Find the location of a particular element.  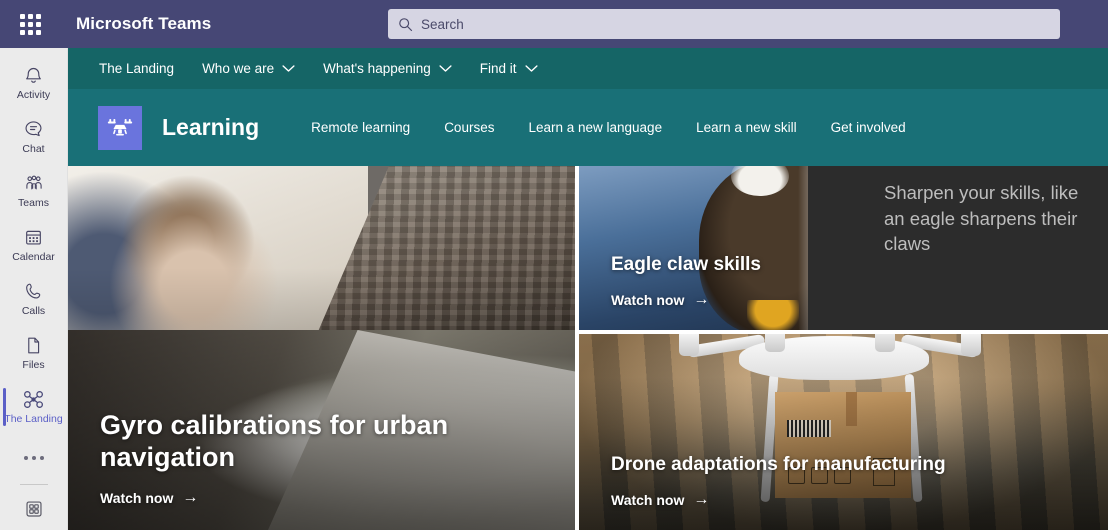

card-title: Drone adaptations for manufacturing is located at coordinates (778, 464).